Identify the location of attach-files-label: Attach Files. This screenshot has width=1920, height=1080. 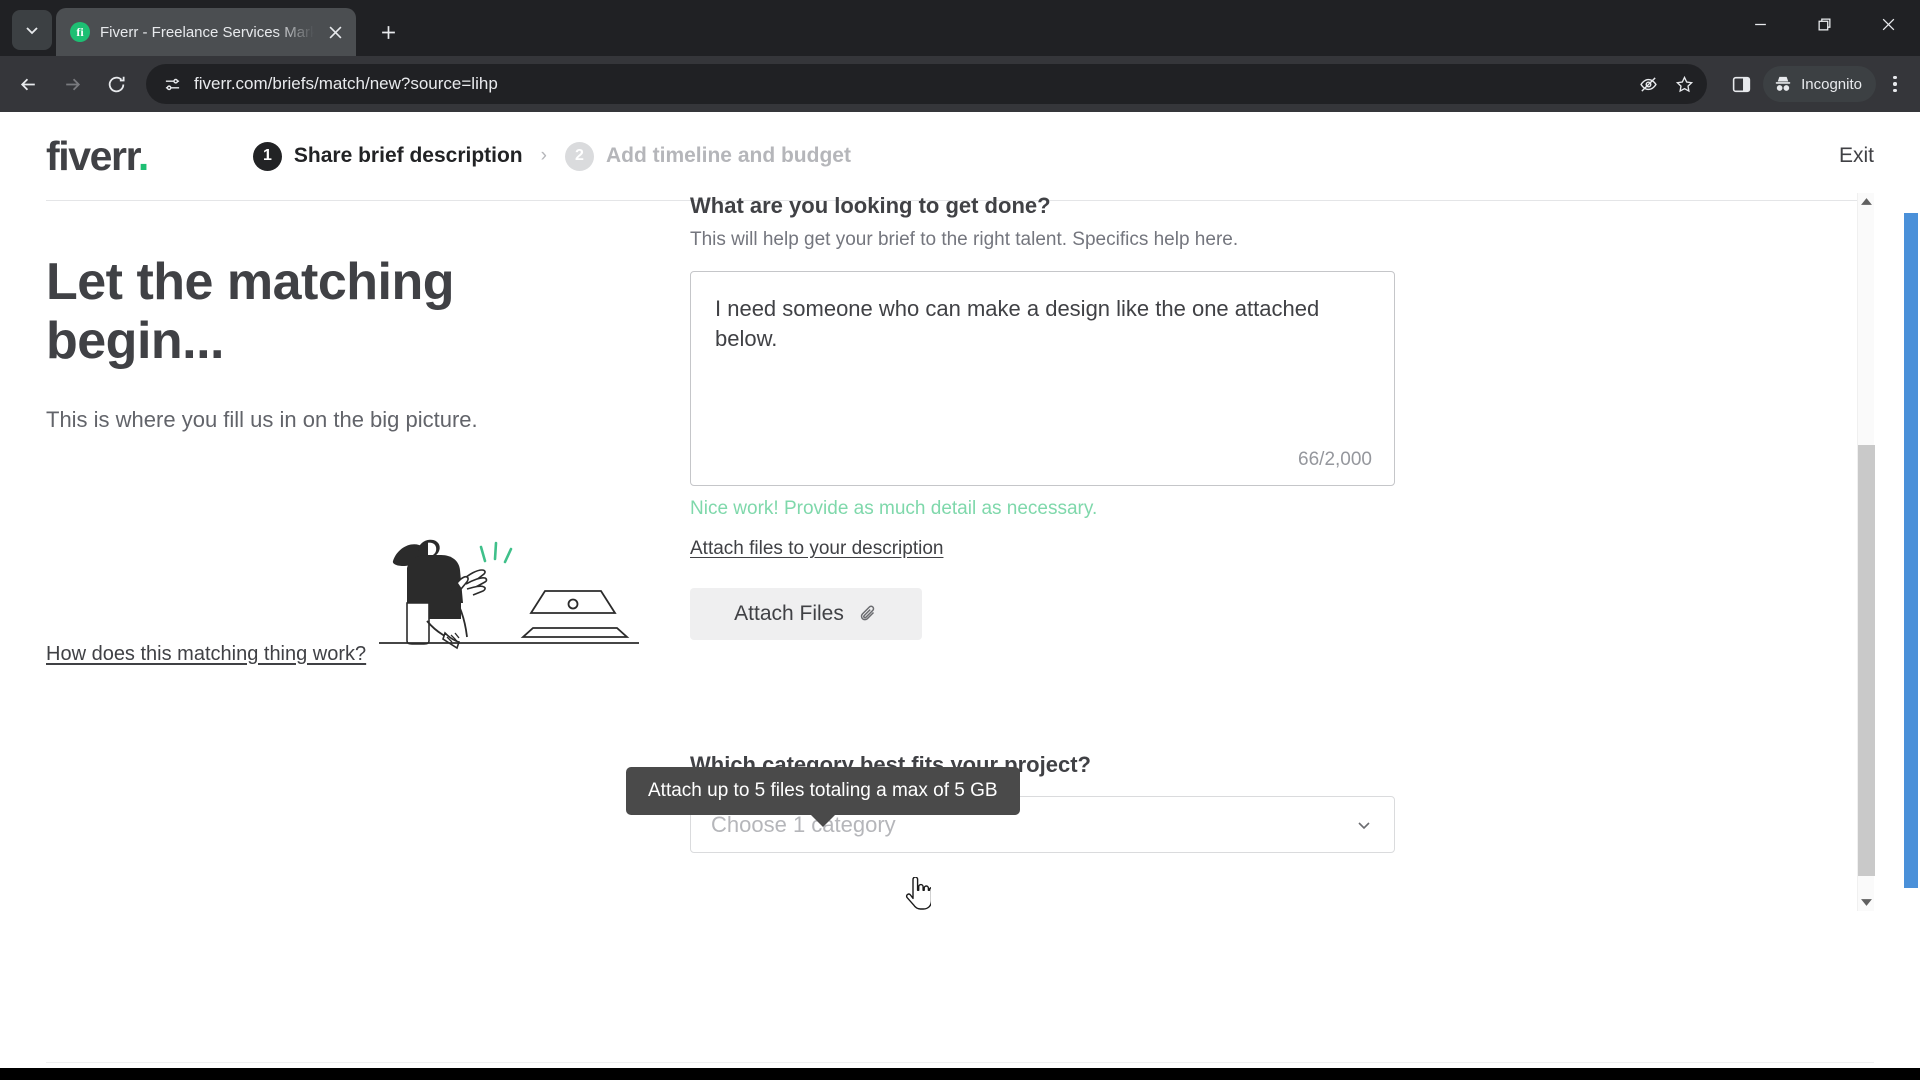
(789, 613).